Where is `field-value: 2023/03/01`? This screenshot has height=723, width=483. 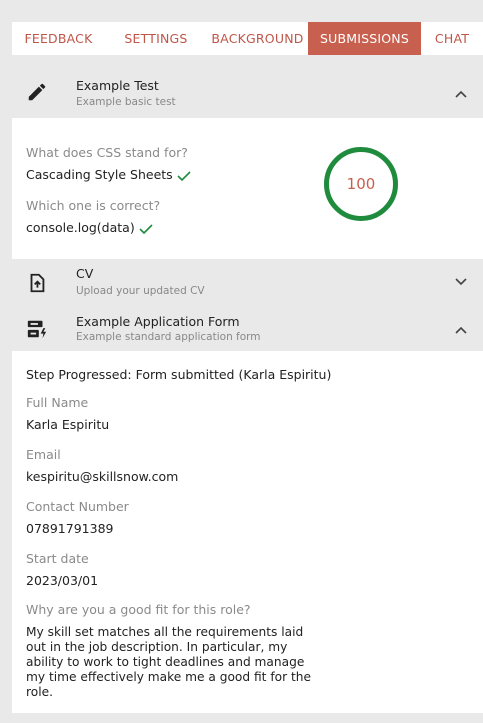
field-value: 2023/03/01 is located at coordinates (62, 580).